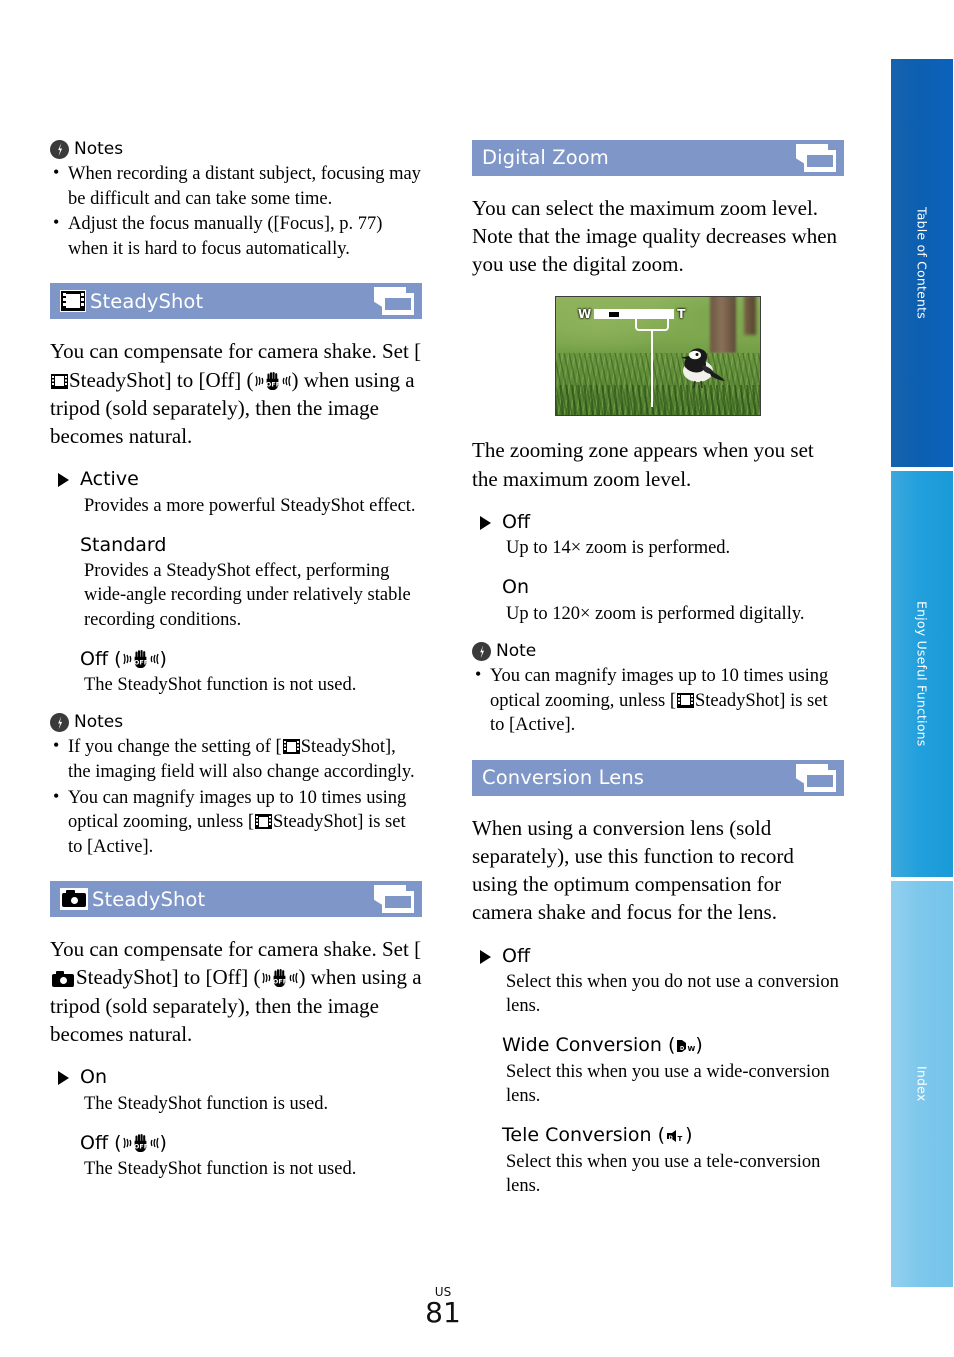 The height and width of the screenshot is (1357, 954). I want to click on side-tab-index: Index, so click(922, 1084).